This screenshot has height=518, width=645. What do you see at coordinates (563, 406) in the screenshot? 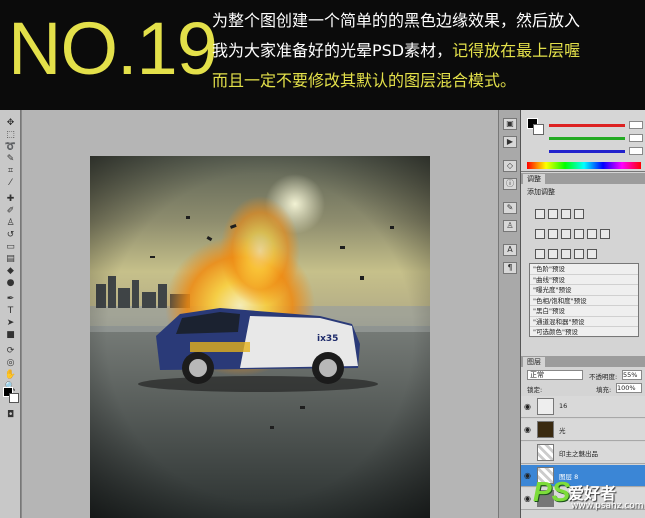
I see `layer-name: 16` at bounding box center [563, 406].